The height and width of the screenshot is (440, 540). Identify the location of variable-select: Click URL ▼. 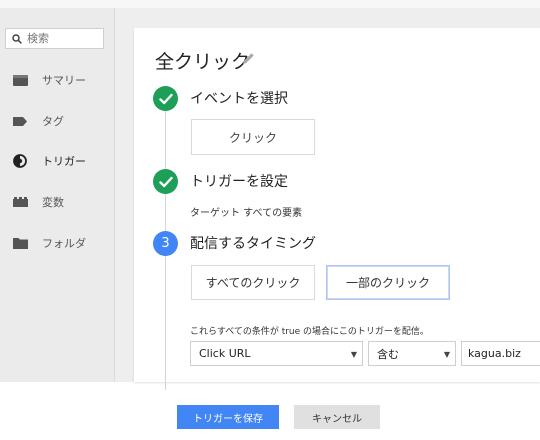
(276, 353).